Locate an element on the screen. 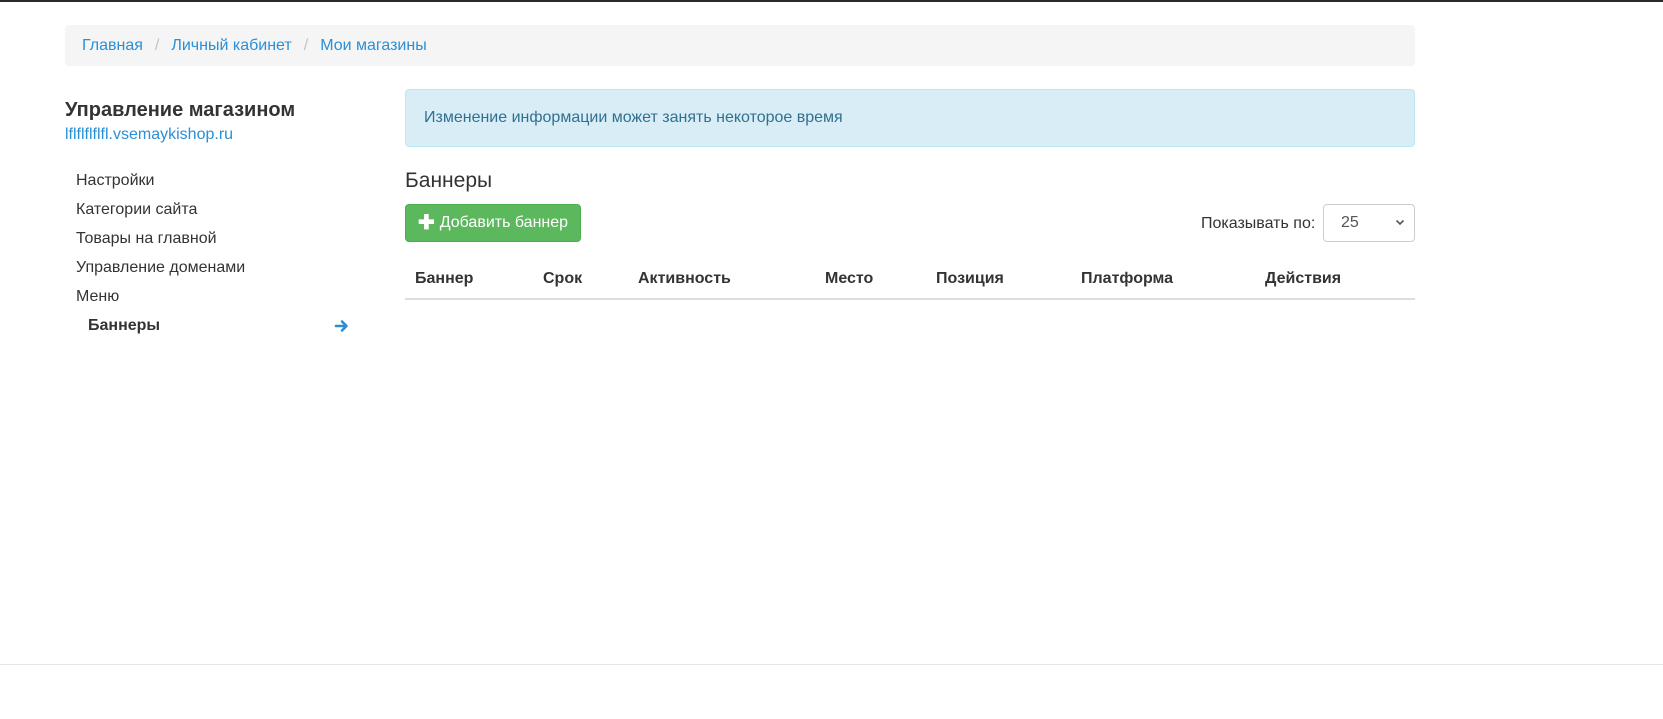  per-page-value: 25 is located at coordinates (1350, 222).